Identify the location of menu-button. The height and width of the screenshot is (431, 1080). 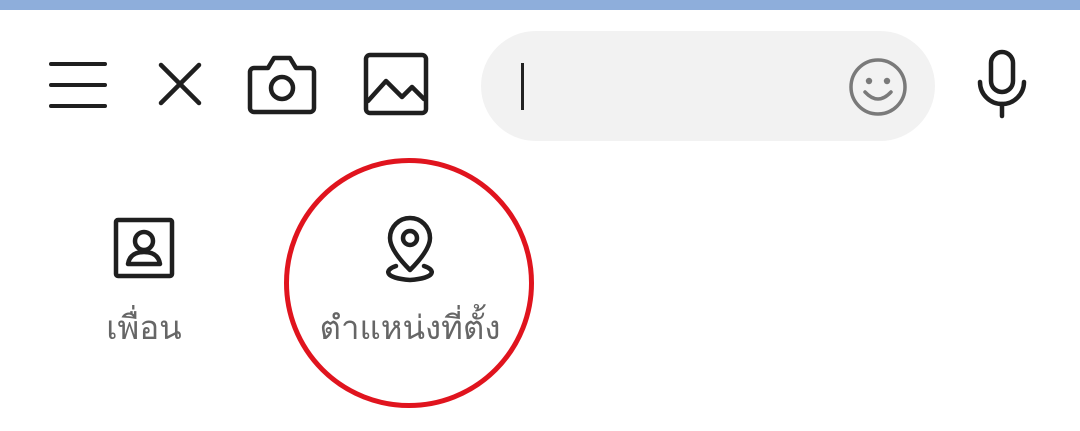
(78, 85).